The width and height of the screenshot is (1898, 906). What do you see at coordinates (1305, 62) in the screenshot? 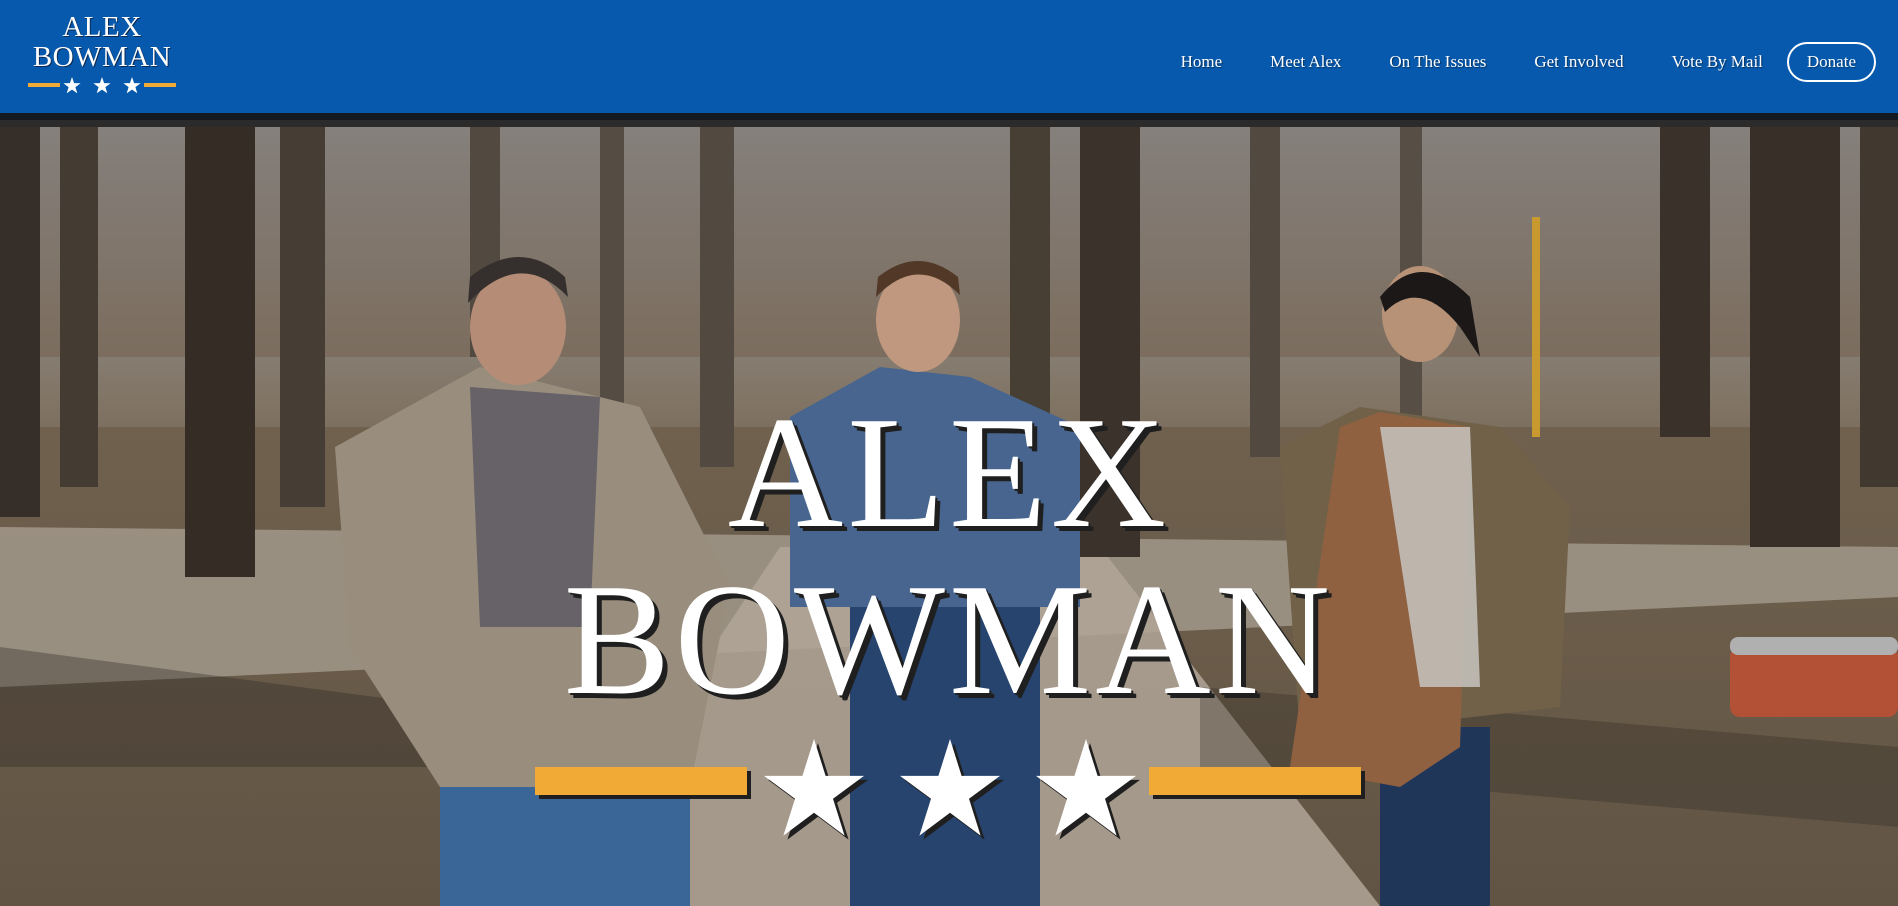
I see `nav-meet-alex: Meet Alex` at bounding box center [1305, 62].